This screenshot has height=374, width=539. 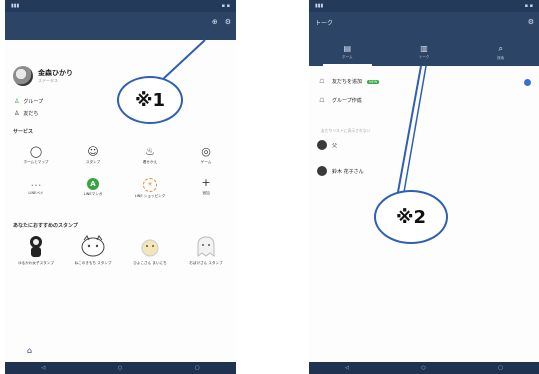 I want to click on app-header: ⊕ ⚙, so click(x=120, y=26).